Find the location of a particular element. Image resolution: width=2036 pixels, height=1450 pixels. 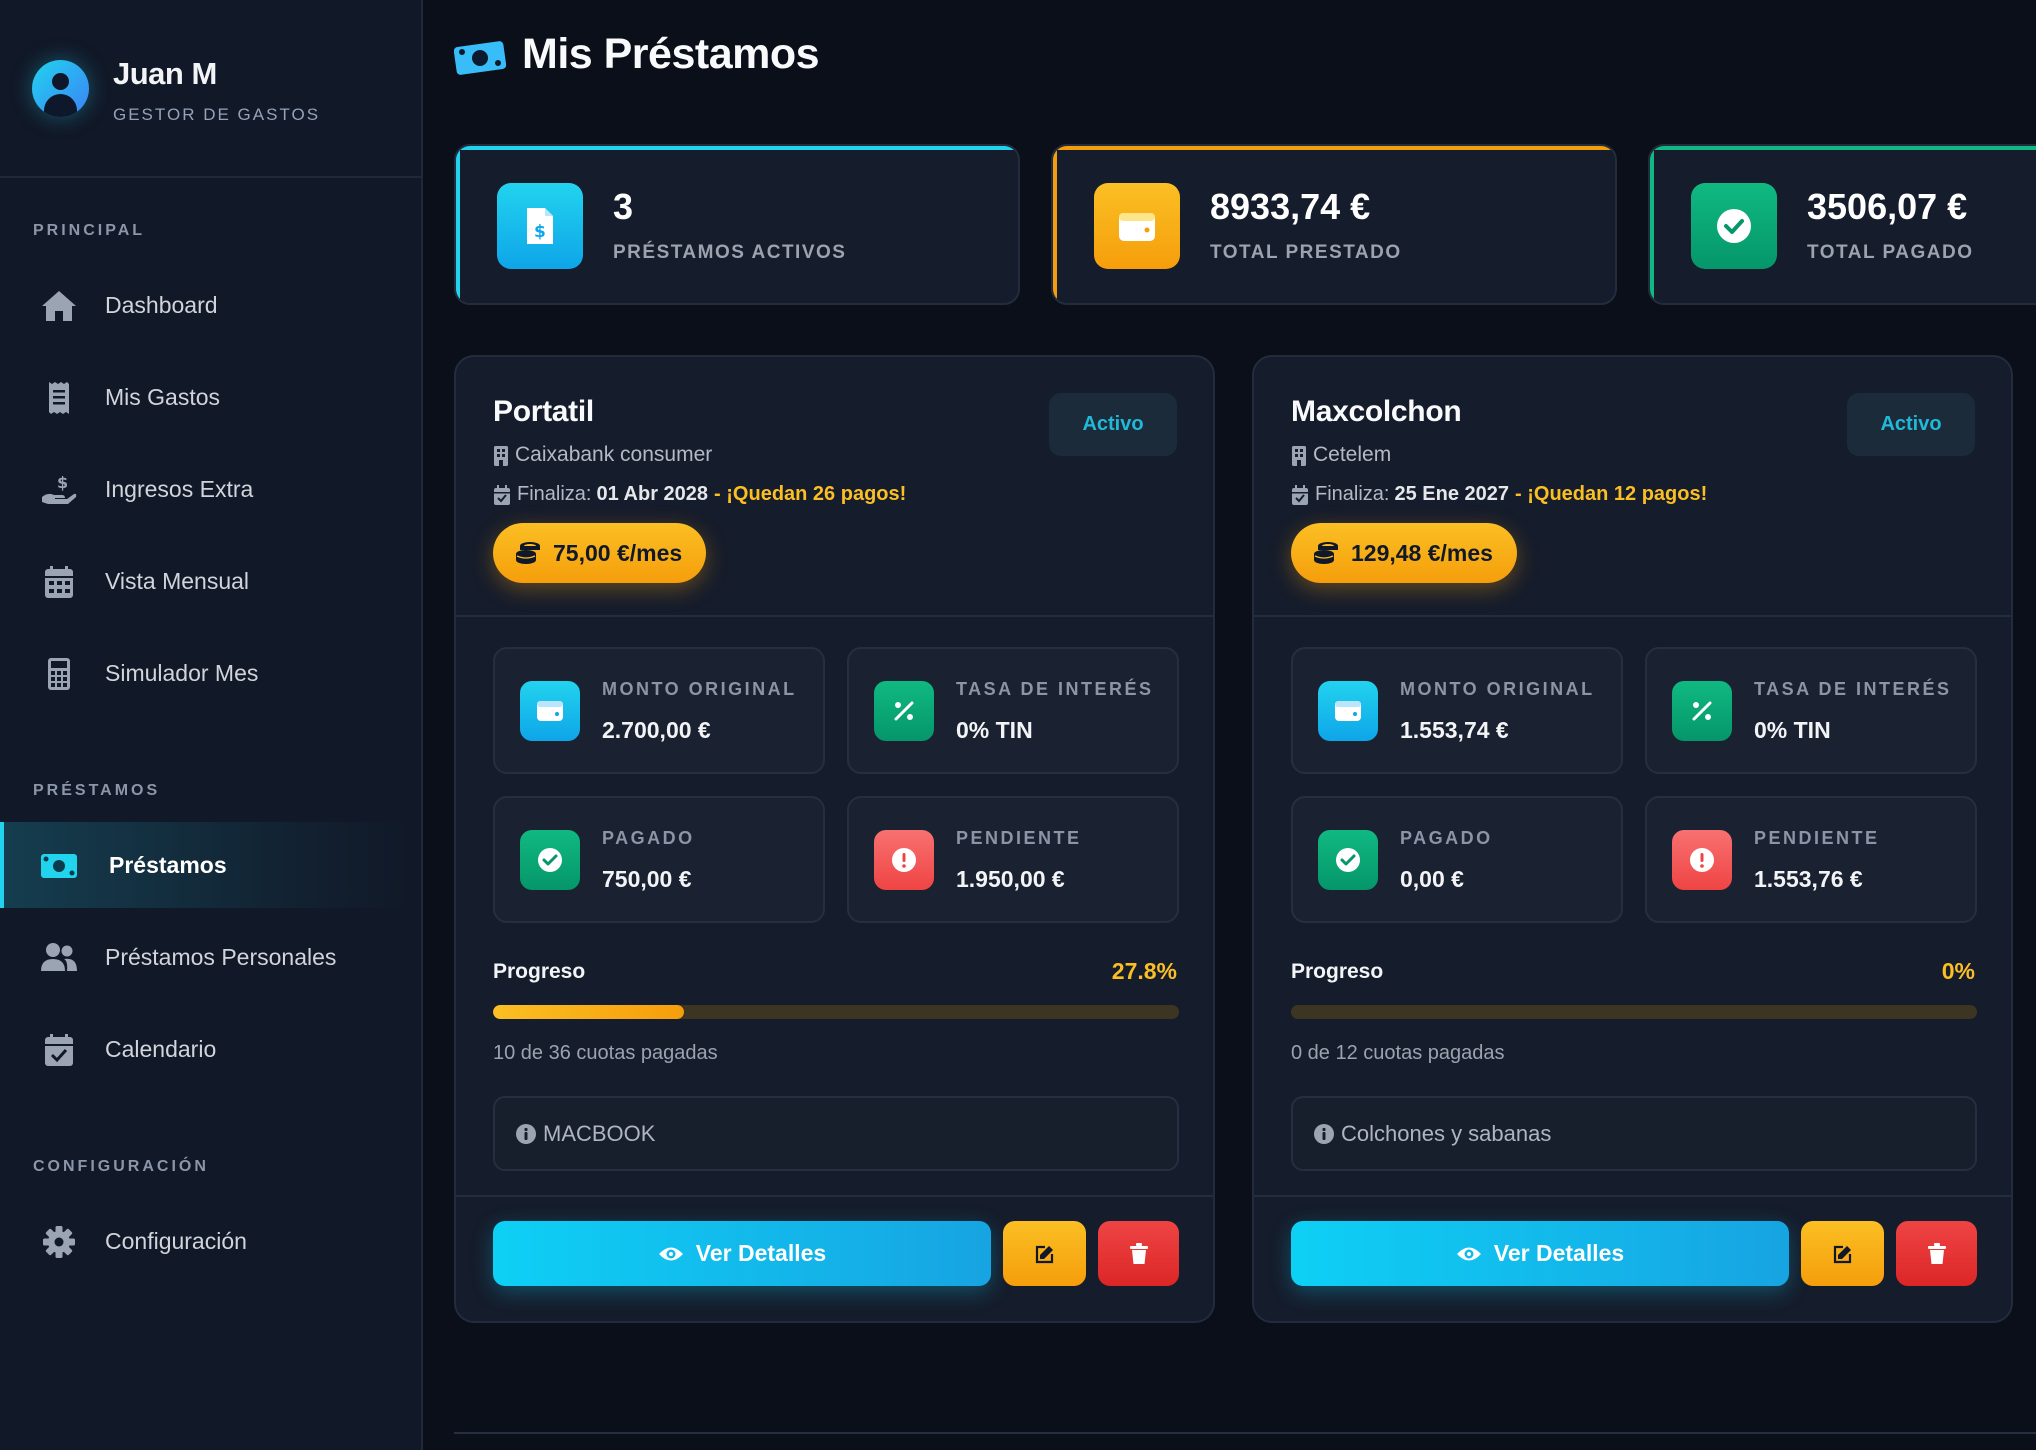

section-title-prestamos: PRÉSTAMOS is located at coordinates (97, 790).